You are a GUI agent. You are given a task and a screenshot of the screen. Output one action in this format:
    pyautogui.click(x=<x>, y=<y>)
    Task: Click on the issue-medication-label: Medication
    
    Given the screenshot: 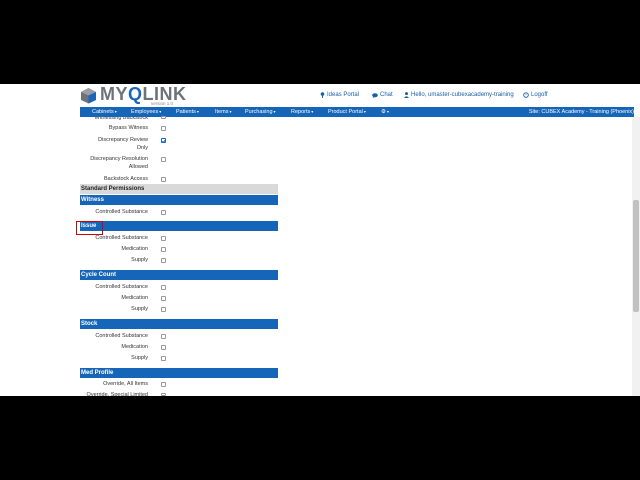 What is the action you would take?
    pyautogui.click(x=134, y=249)
    